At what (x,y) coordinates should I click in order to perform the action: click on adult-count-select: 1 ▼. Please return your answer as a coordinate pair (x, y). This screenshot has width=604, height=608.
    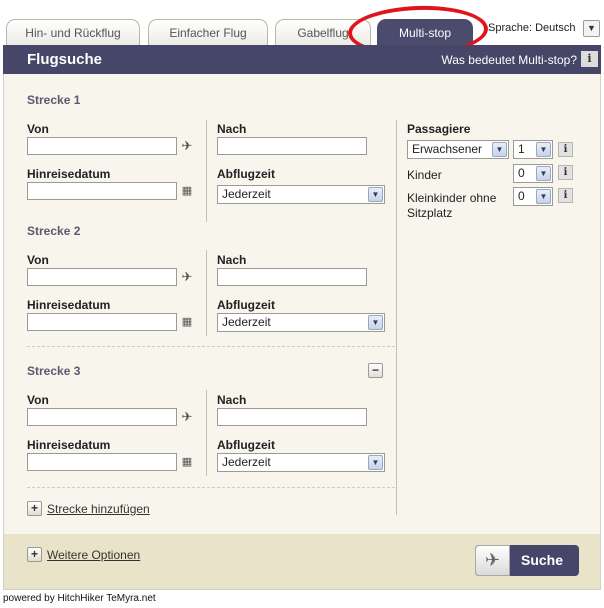
    Looking at the image, I should click on (533, 149).